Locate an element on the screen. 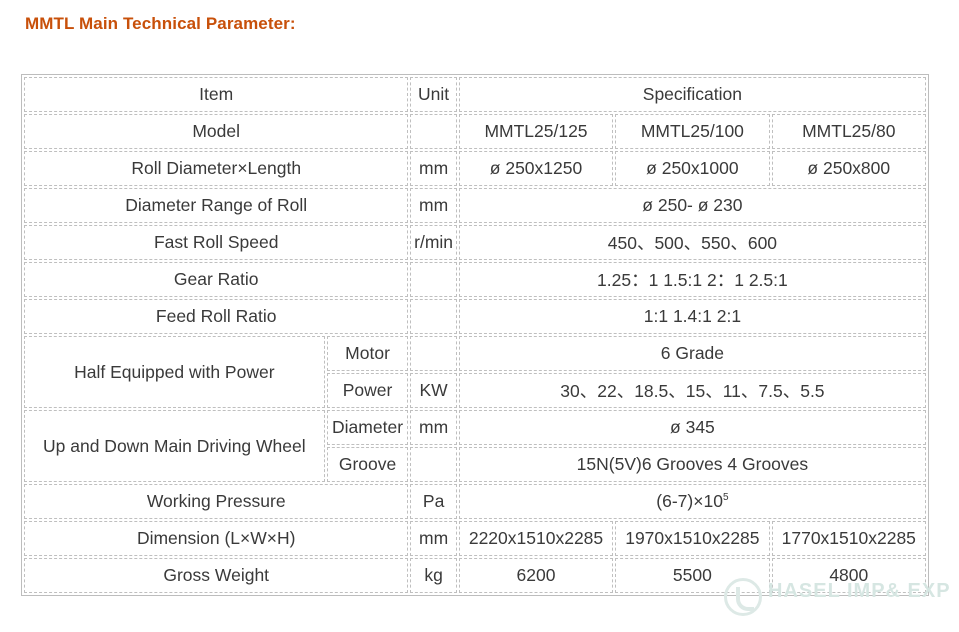 This screenshot has height=632, width=959. feed-ratio-unit is located at coordinates (433, 316).